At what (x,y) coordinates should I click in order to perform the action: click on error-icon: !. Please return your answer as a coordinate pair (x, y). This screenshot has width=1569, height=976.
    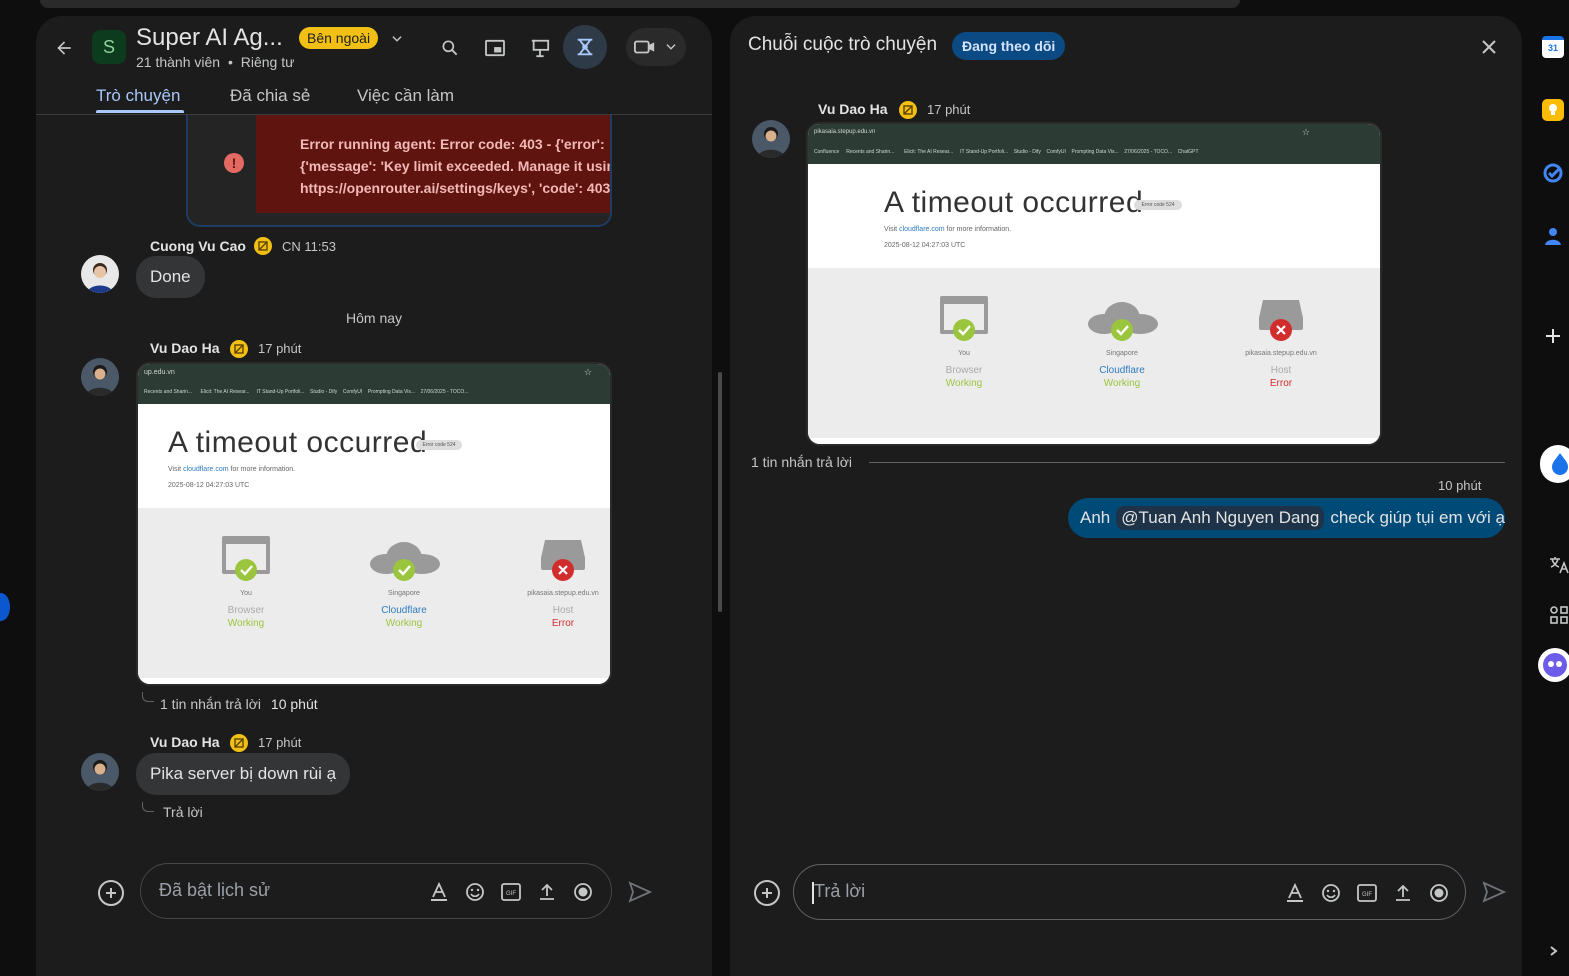
    Looking at the image, I should click on (234, 163).